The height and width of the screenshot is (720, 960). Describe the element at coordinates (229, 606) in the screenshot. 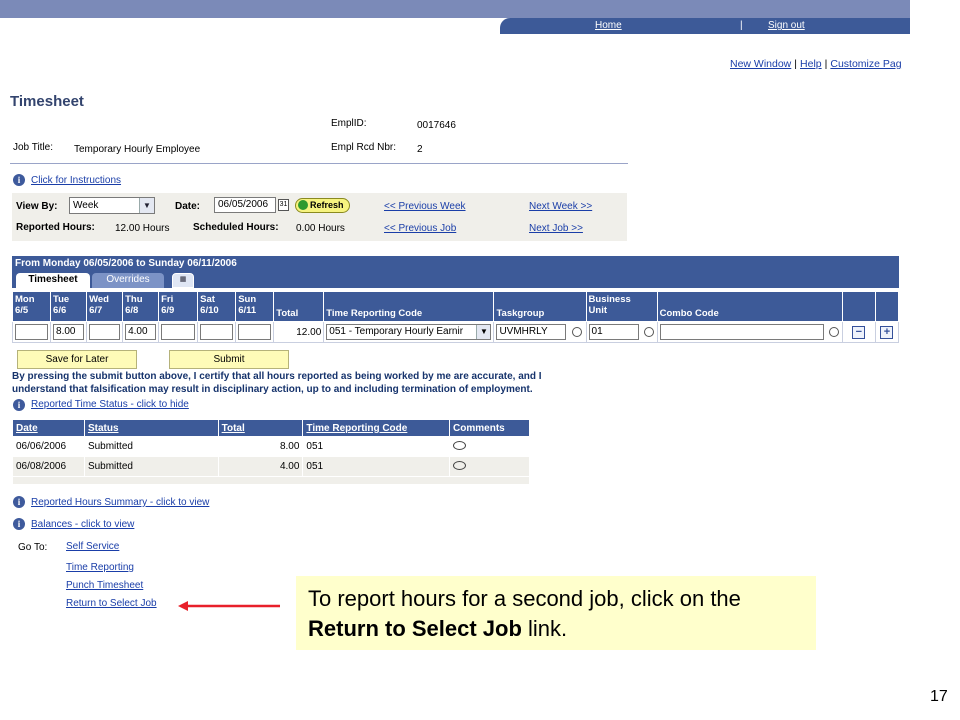

I see `callout-arrow` at that location.